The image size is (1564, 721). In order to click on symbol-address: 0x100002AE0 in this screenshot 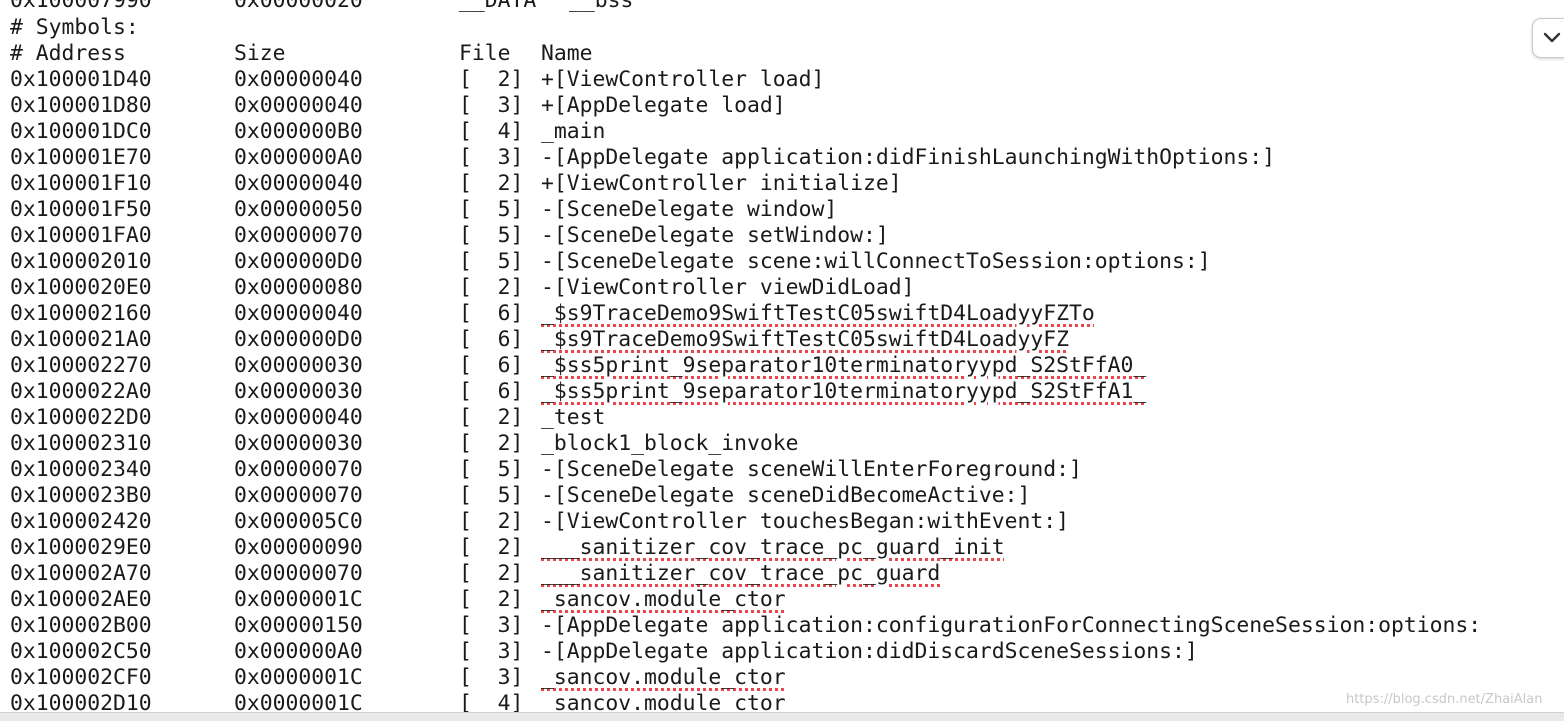, I will do `click(81, 599)`.